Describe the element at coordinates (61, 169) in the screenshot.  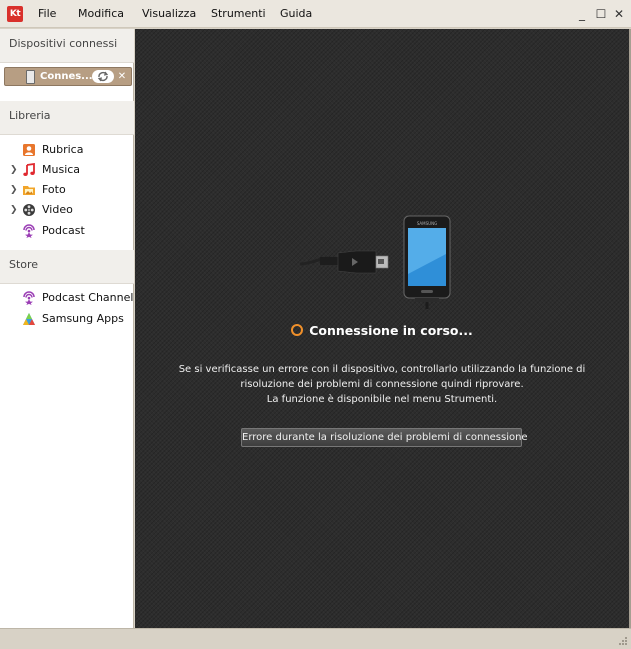
I see `library-item-label: Musica` at that location.